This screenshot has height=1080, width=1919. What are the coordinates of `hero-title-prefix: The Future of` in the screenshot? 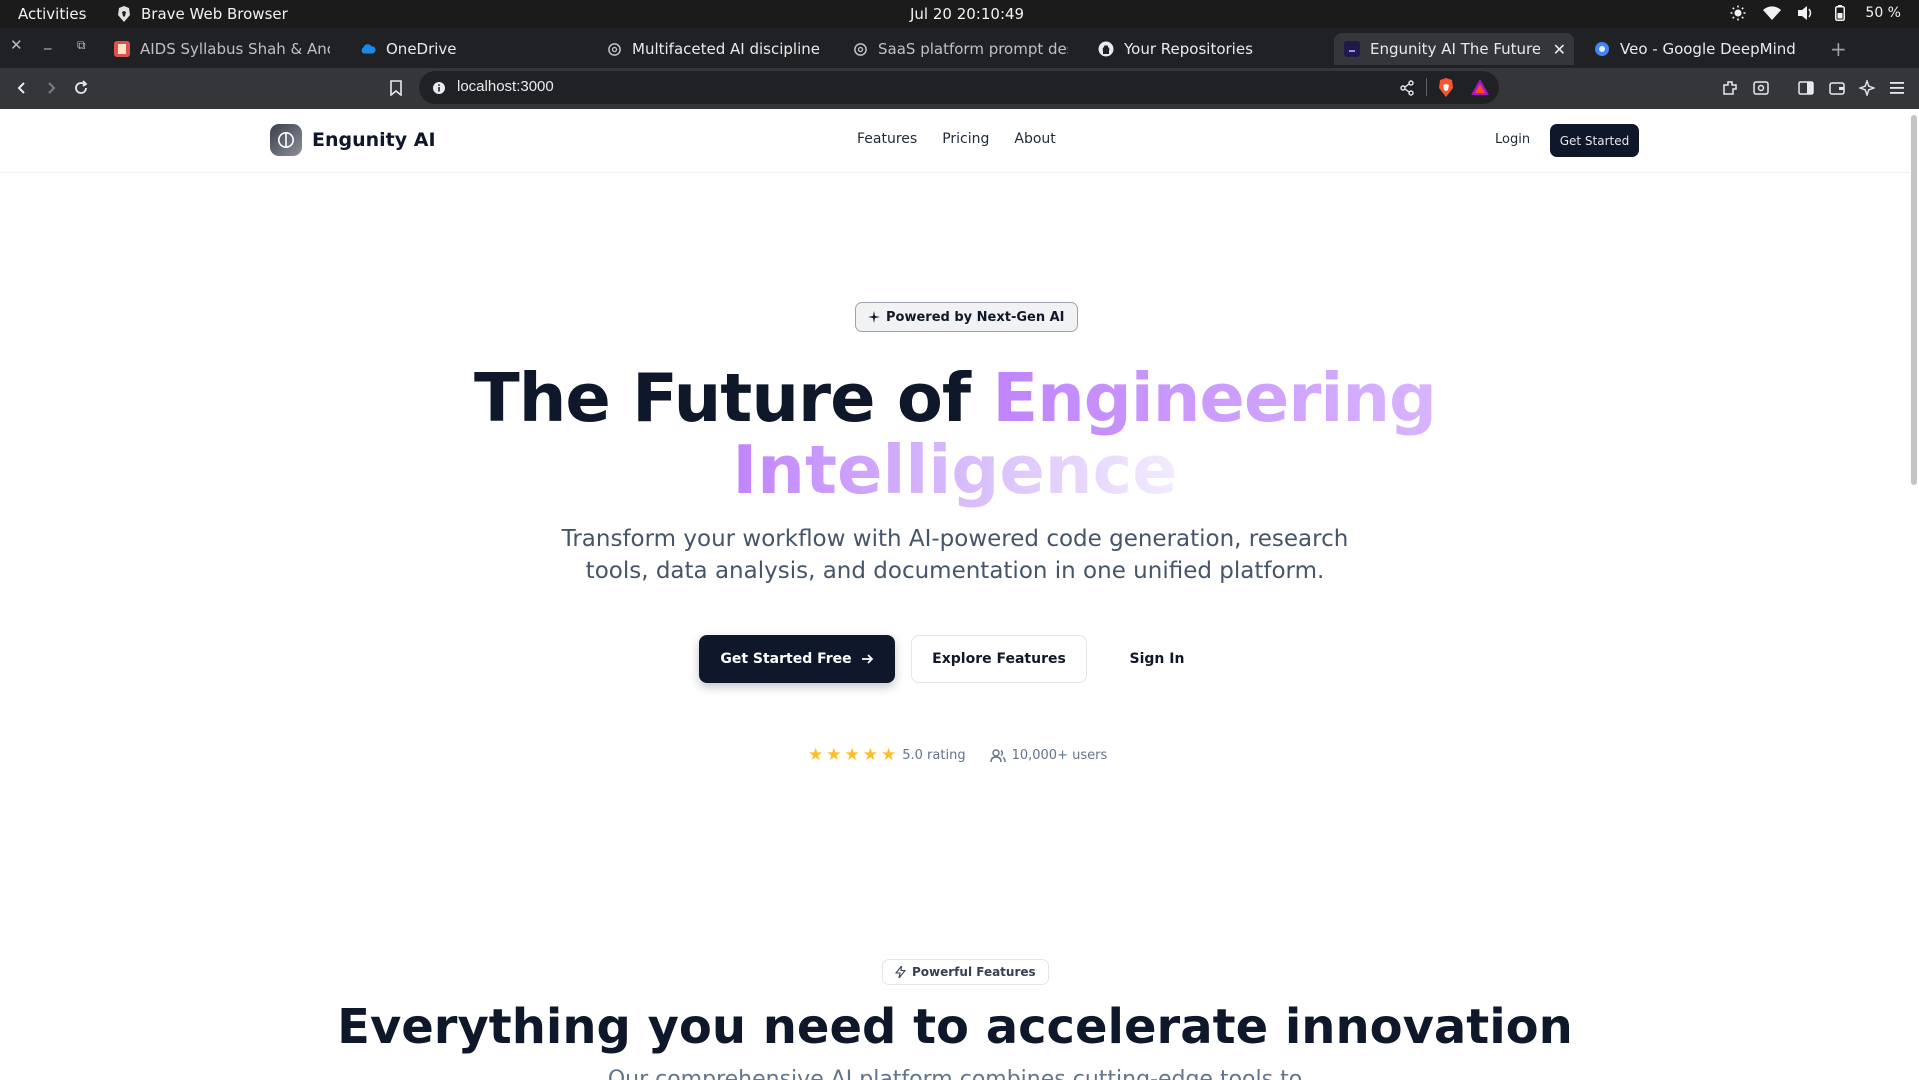 It's located at (733, 398).